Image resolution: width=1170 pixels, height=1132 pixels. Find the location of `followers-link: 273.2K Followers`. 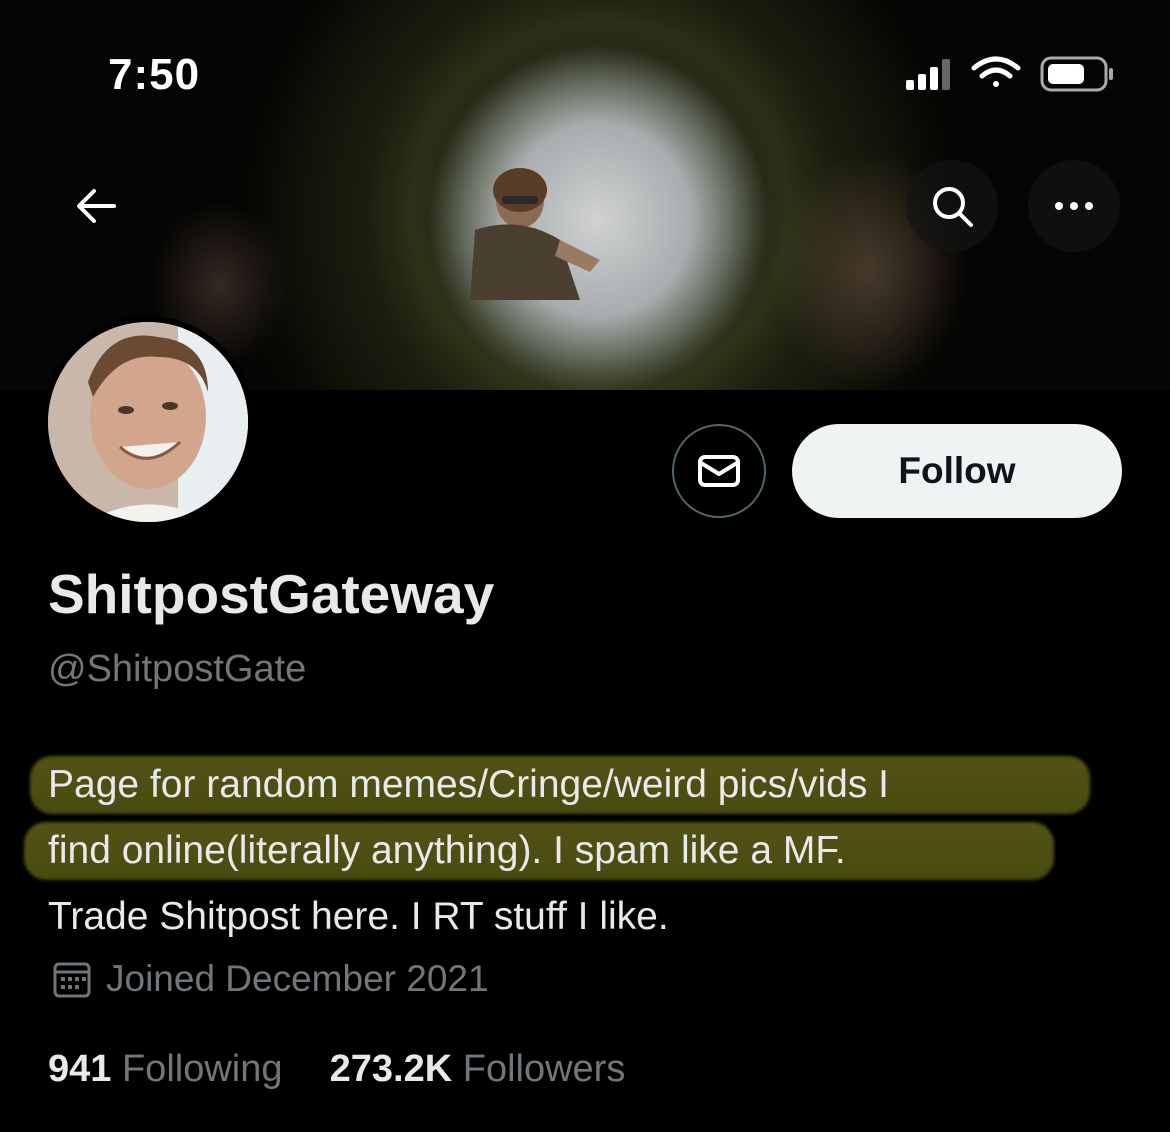

followers-link: 273.2K Followers is located at coordinates (478, 1069).